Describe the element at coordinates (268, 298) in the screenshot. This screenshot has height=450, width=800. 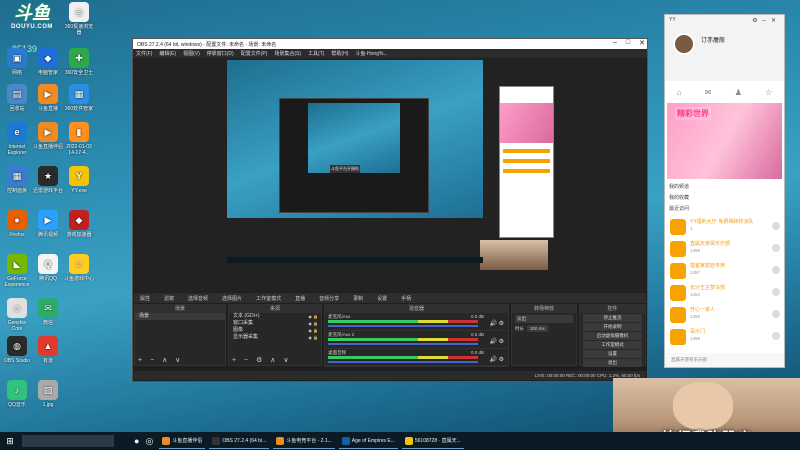
I see `dock-tab: 工作室模式` at that location.